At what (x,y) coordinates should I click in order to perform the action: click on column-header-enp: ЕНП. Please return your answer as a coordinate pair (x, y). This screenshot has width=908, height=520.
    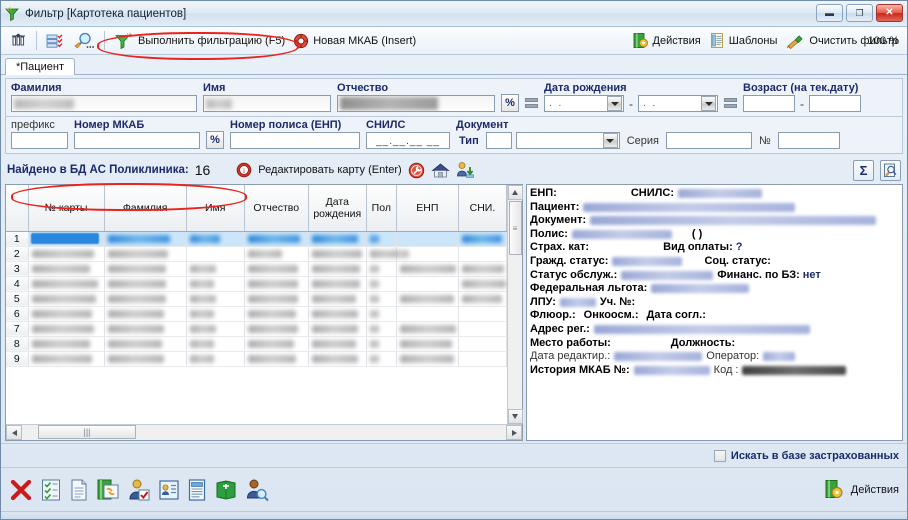
    Looking at the image, I should click on (427, 208).